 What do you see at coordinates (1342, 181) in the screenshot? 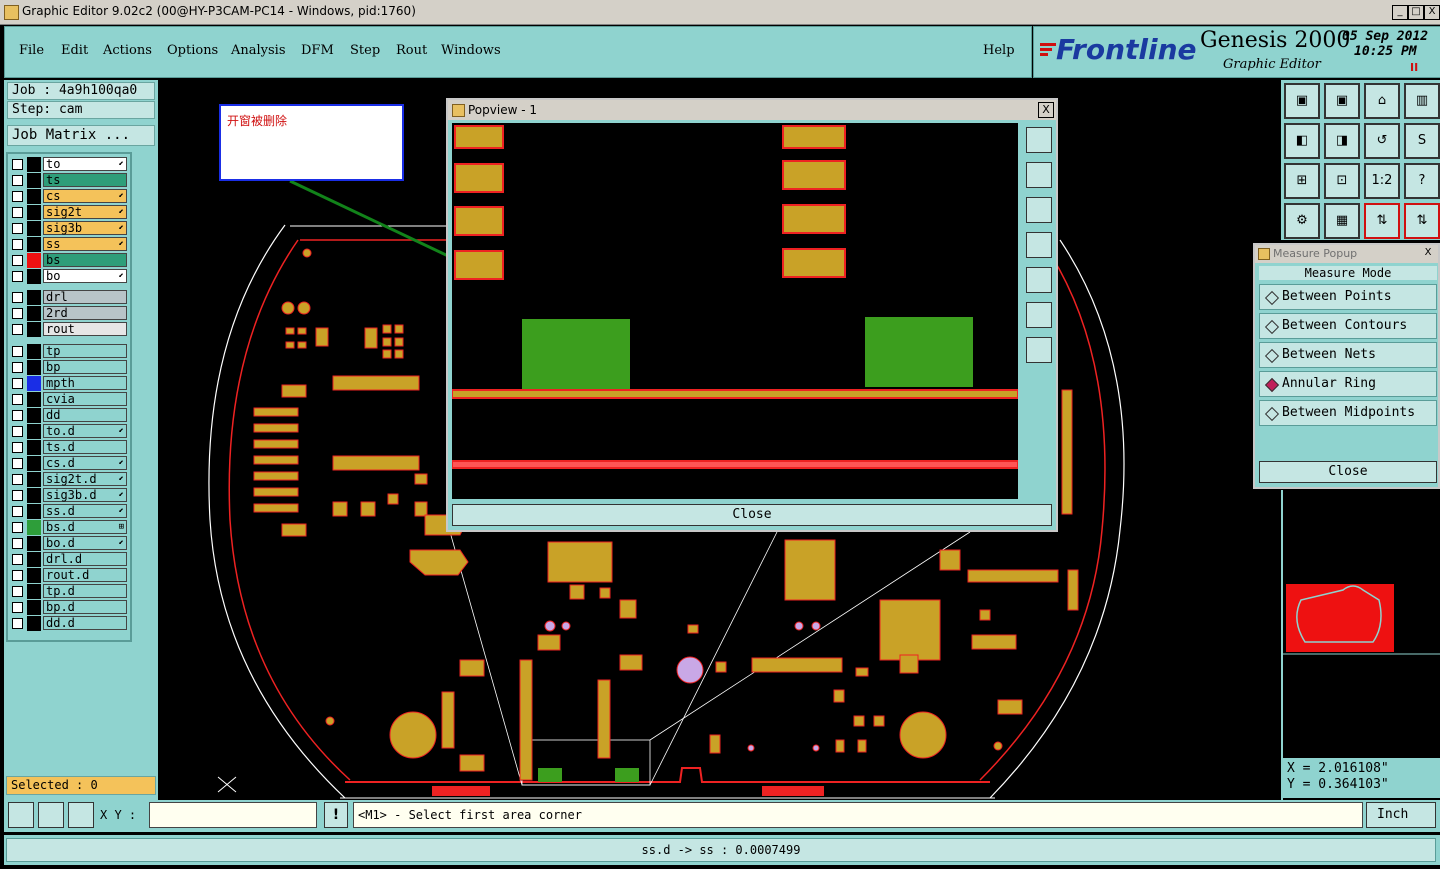
I see `center-icon: ⊡` at bounding box center [1342, 181].